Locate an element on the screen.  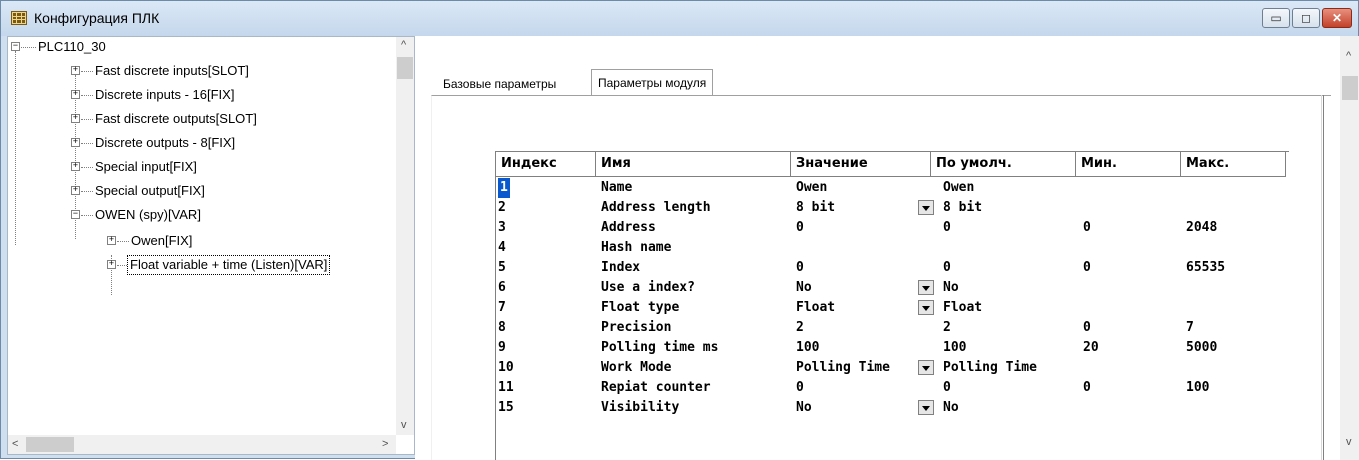
tree-item-special-input: + Special input[FIX] is located at coordinates (198, 167).